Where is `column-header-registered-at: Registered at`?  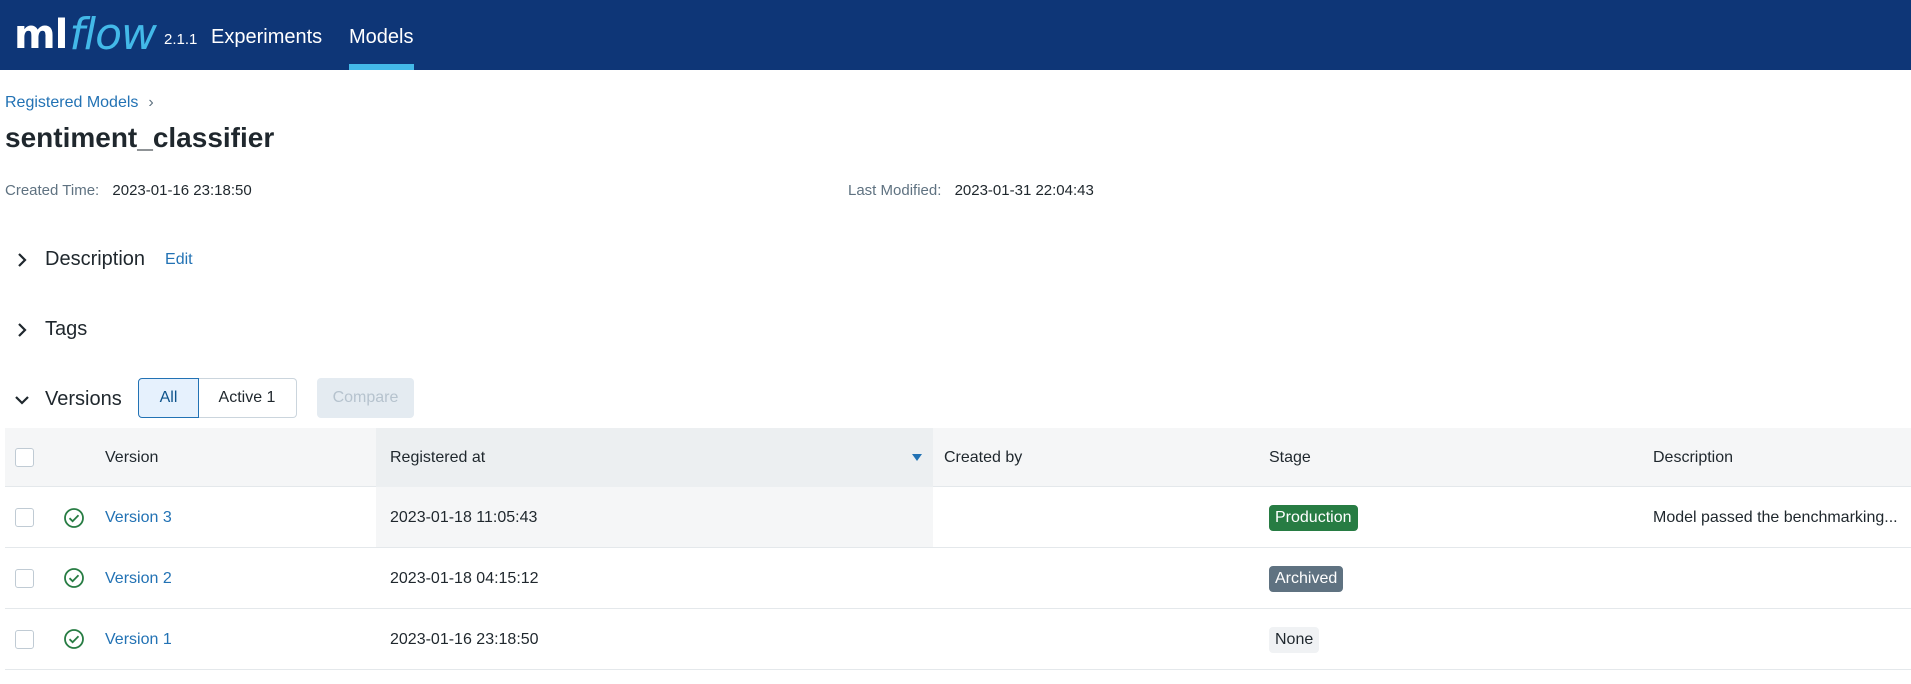
column-header-registered-at: Registered at is located at coordinates (437, 458).